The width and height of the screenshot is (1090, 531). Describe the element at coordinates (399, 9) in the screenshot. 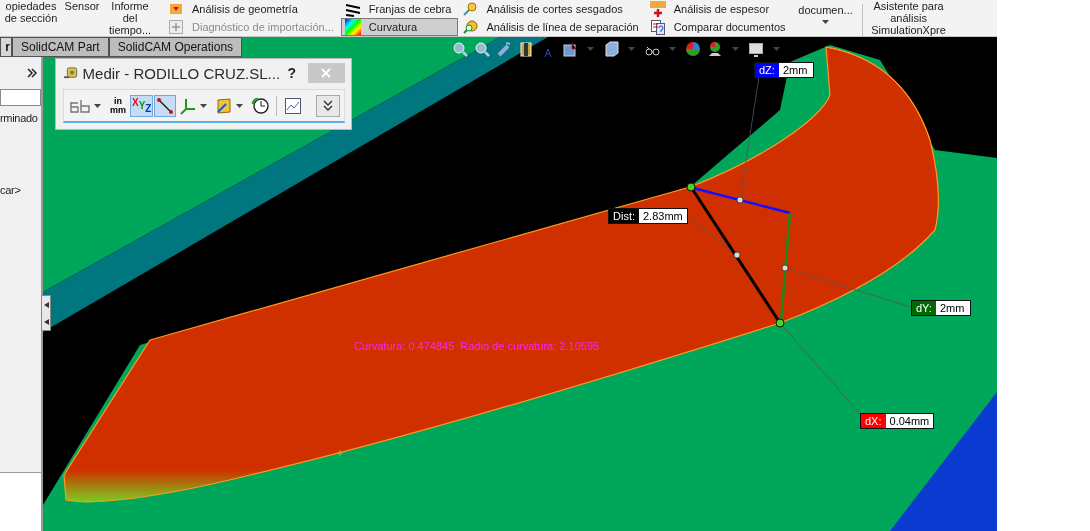

I see `ribbon-item: Franjas de cebra` at that location.